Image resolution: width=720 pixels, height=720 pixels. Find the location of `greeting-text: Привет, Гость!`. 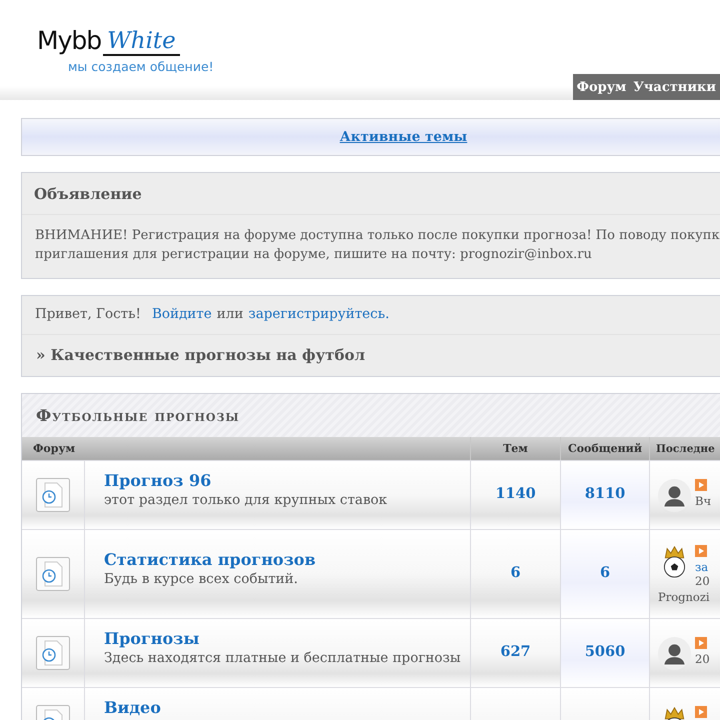

greeting-text: Привет, Гость! is located at coordinates (88, 314).